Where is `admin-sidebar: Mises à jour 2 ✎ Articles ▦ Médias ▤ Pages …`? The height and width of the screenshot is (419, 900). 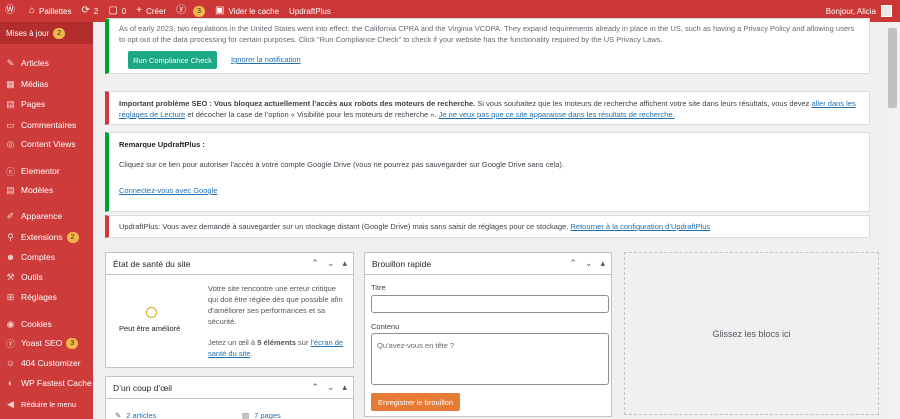 admin-sidebar: Mises à jour 2 ✎ Articles ▦ Médias ▤ Pages … is located at coordinates (46, 220).